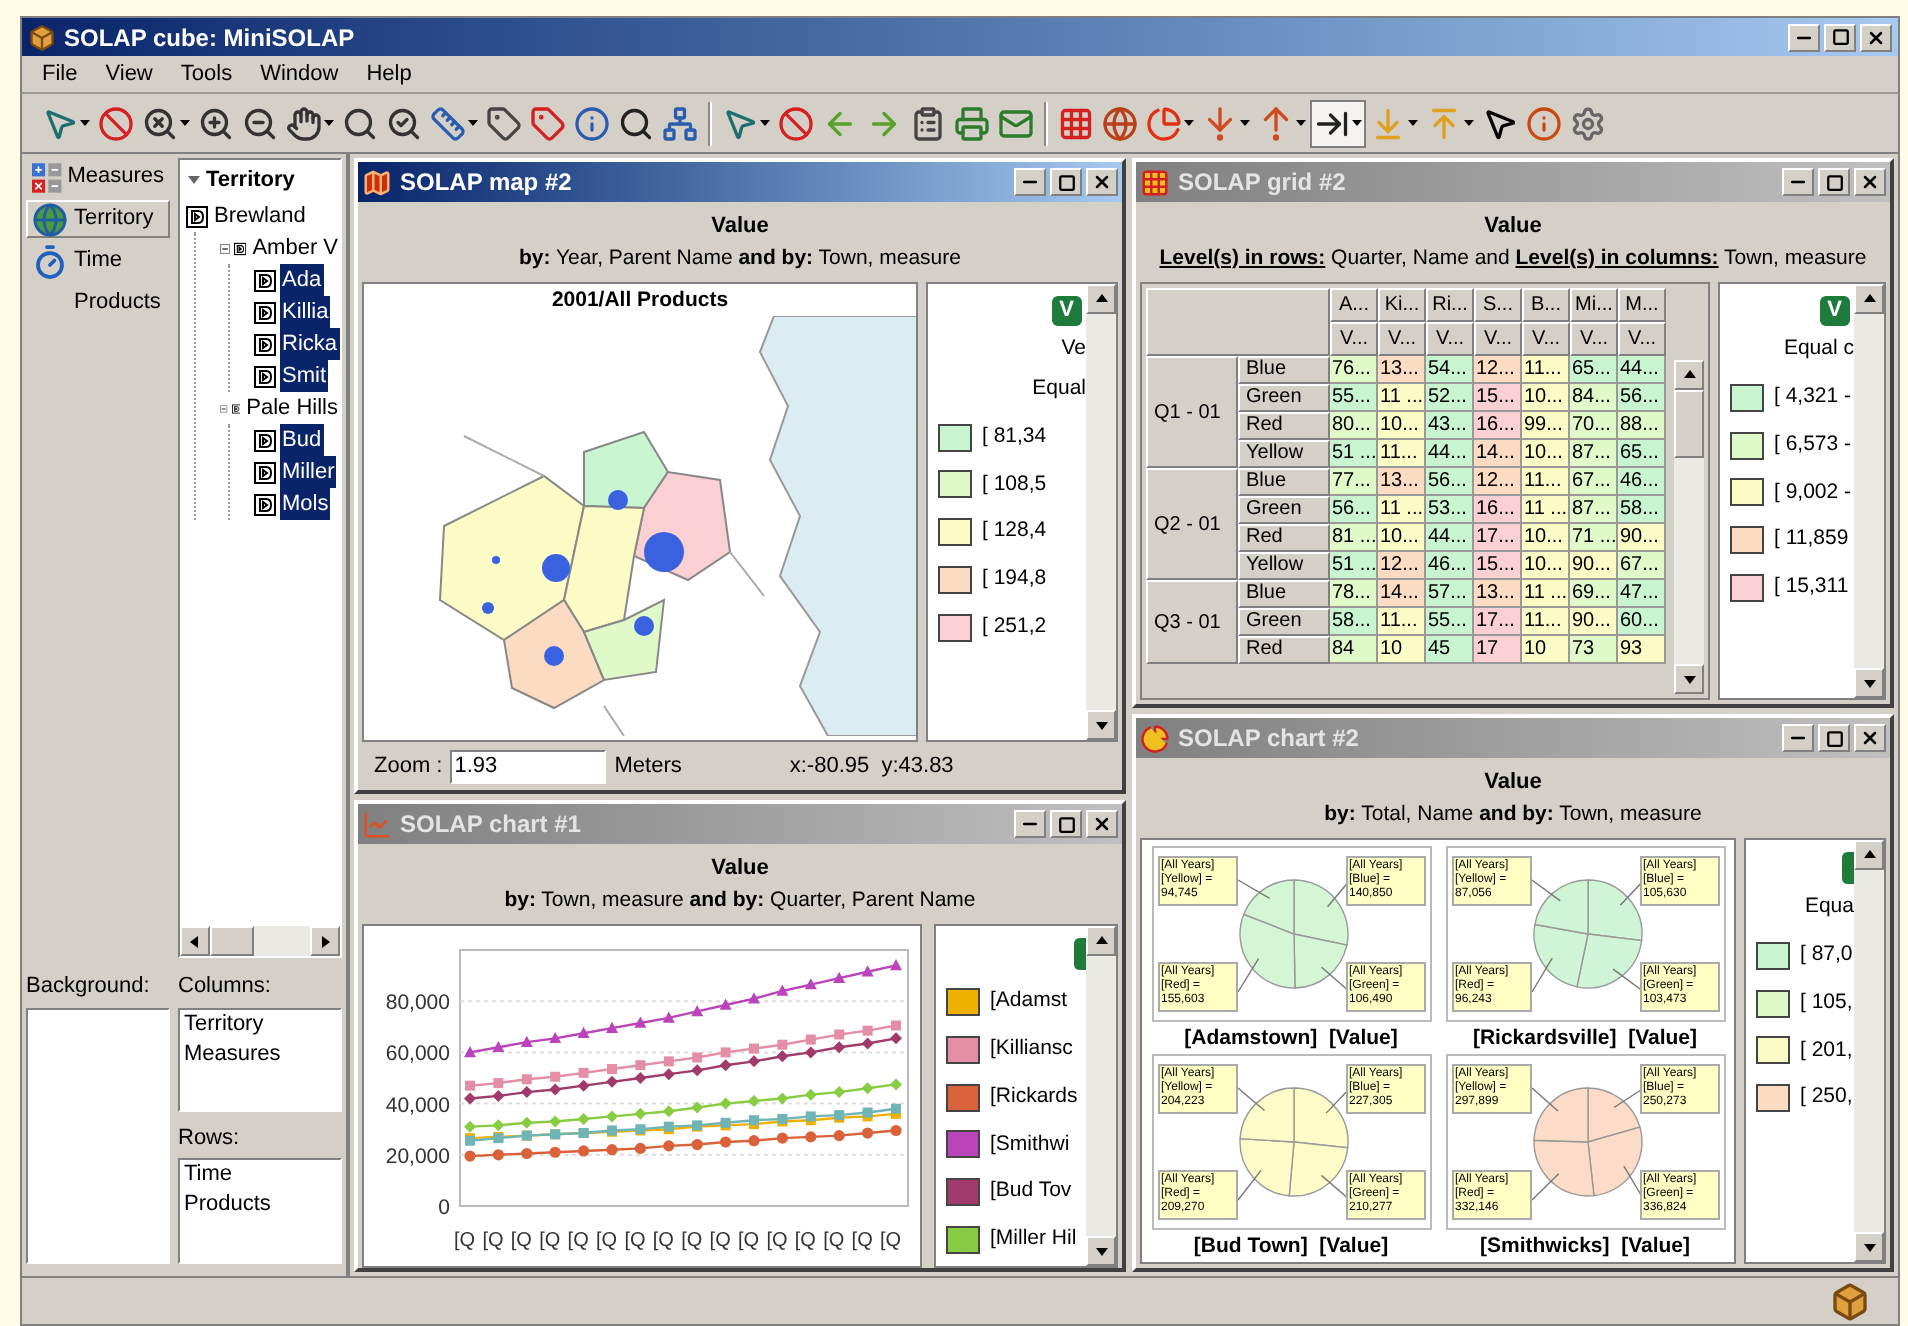 This screenshot has width=1908, height=1326. What do you see at coordinates (1192, 622) in the screenshot?
I see `row-group-header: Q3 - 01` at bounding box center [1192, 622].